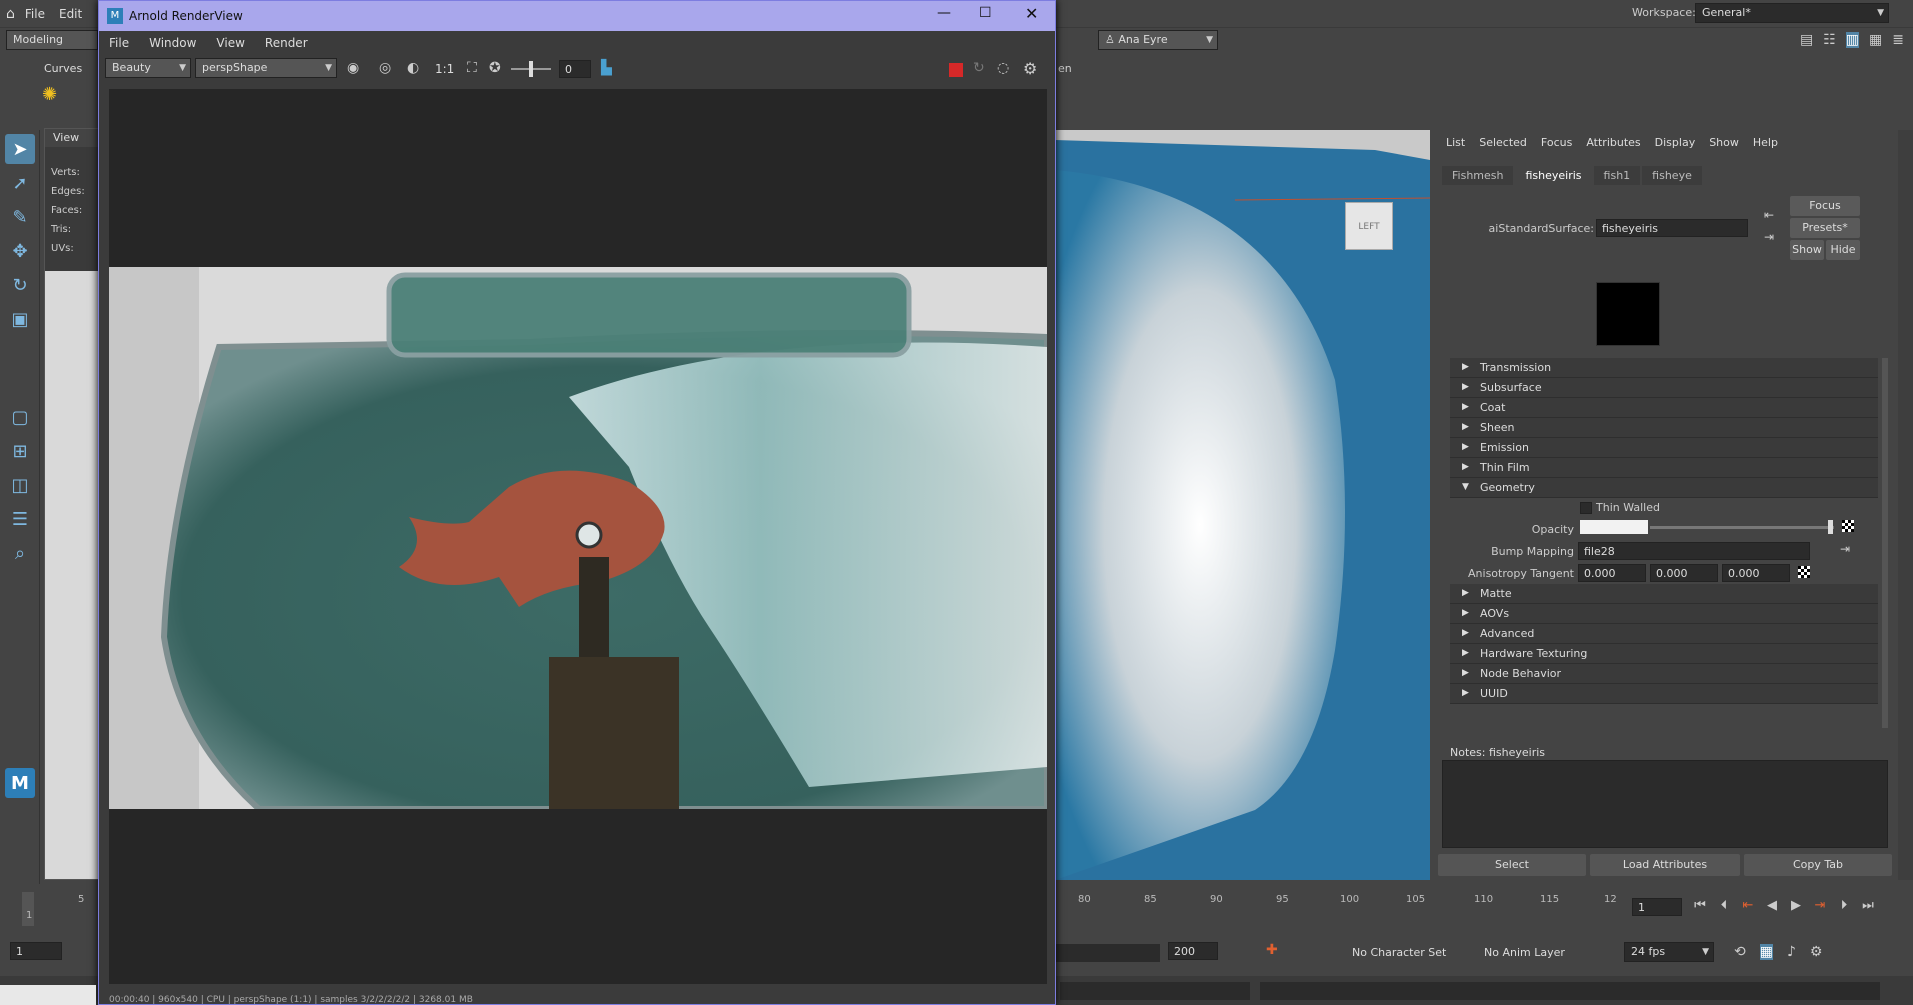 The height and width of the screenshot is (1005, 1913). Describe the element at coordinates (1665, 804) in the screenshot. I see `notes-textarea` at that location.